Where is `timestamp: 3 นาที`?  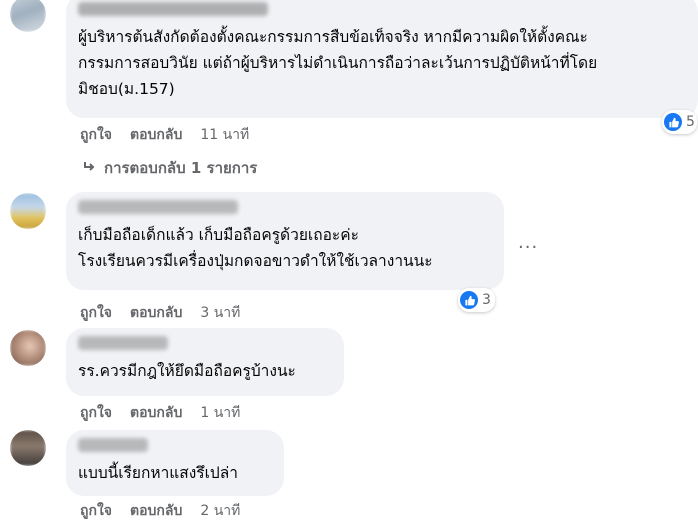
timestamp: 3 นาที is located at coordinates (220, 313).